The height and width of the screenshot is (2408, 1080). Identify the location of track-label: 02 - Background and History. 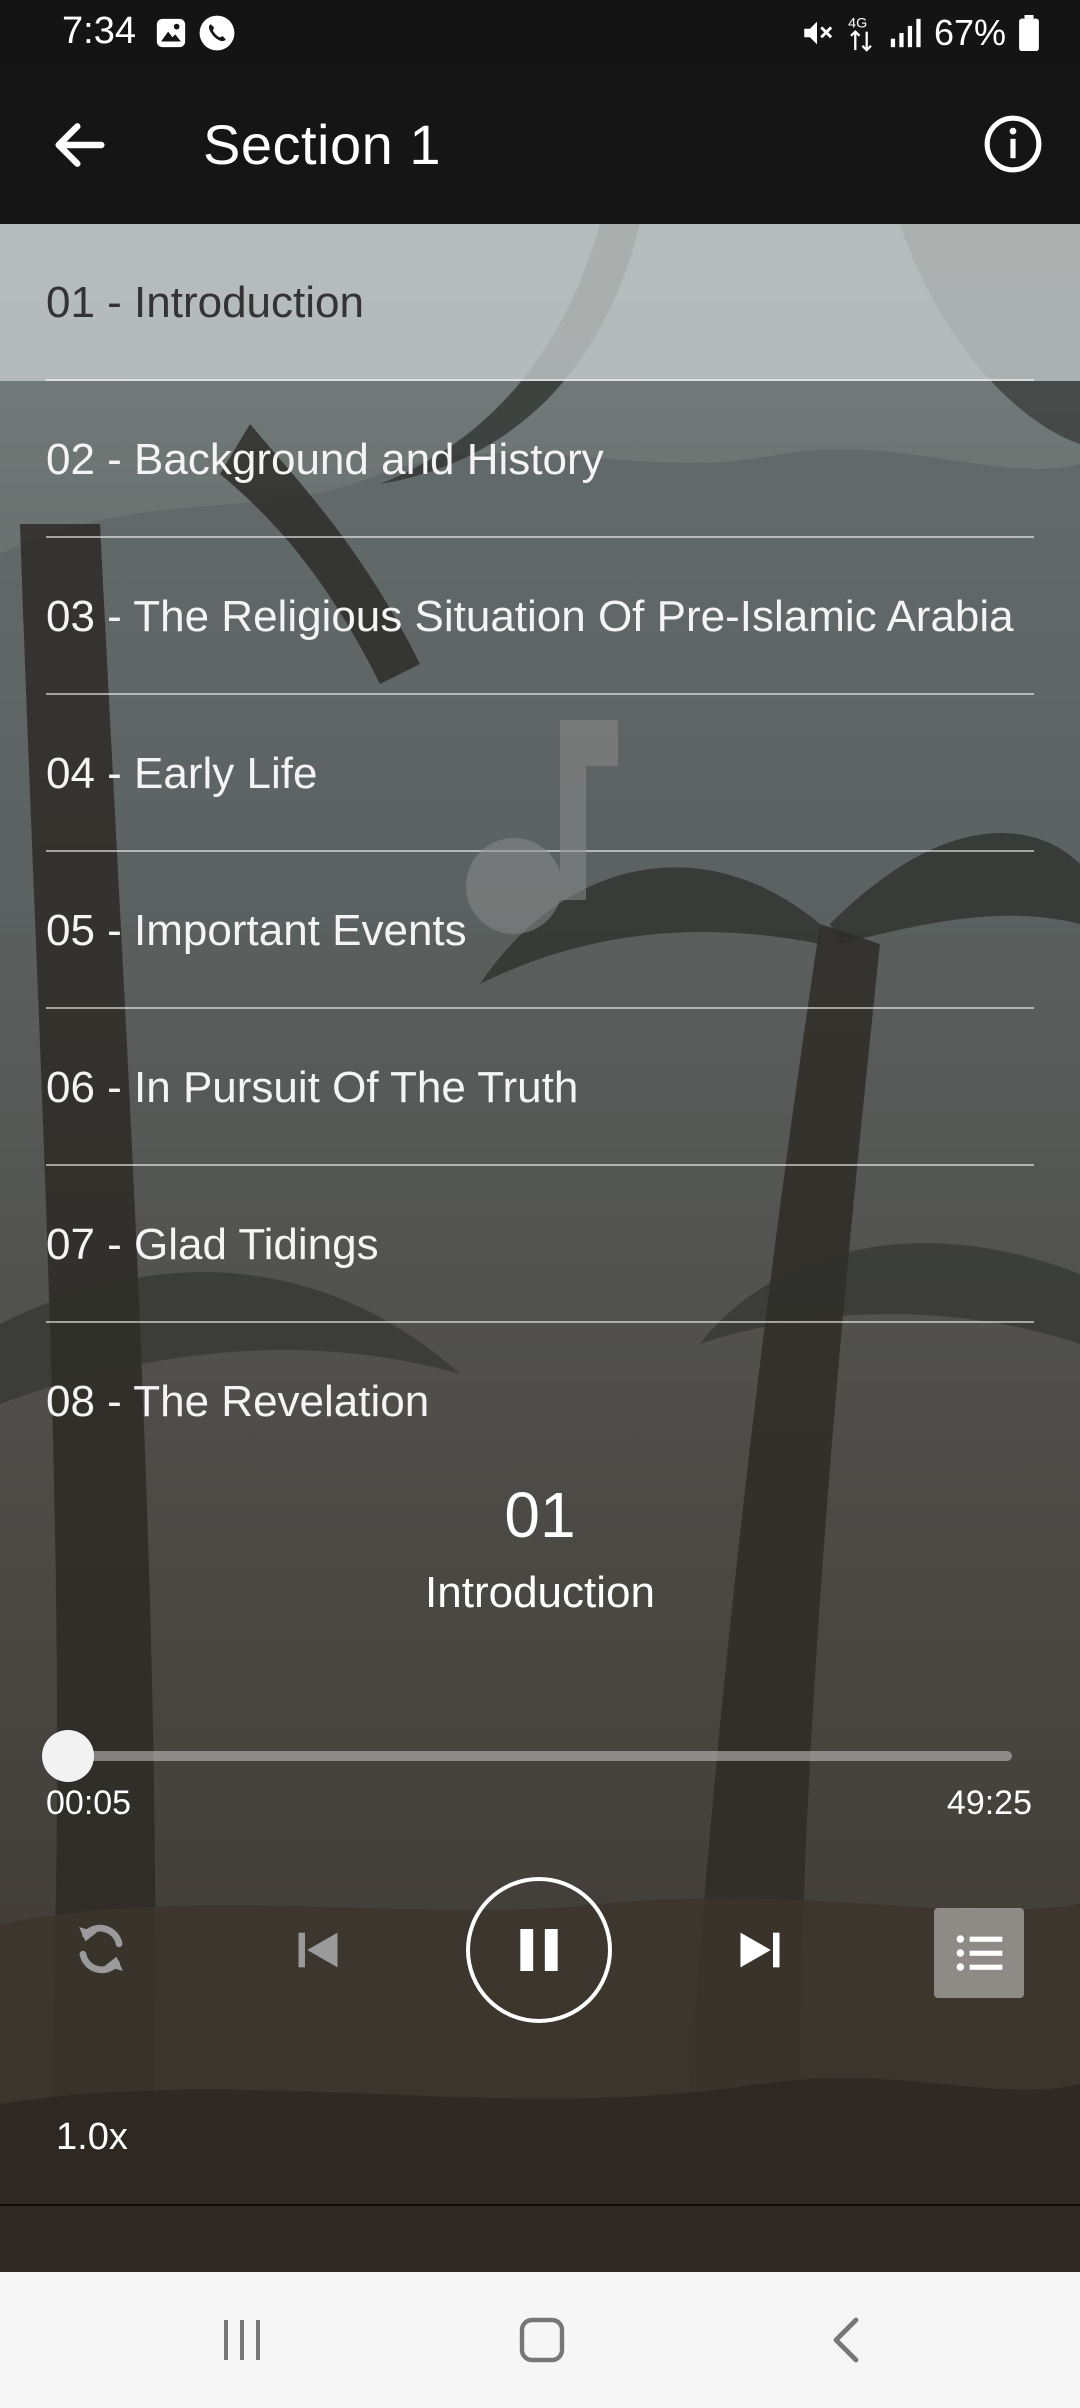
(325, 459).